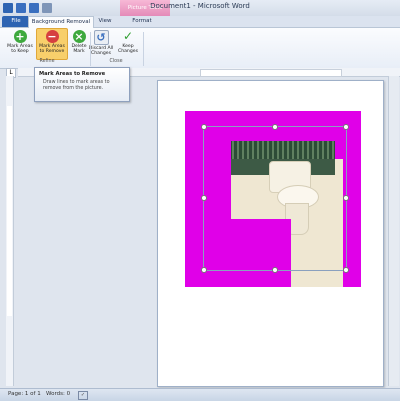  I want to click on keep-changes-button: ✓ Keep Changes, so click(128, 44).